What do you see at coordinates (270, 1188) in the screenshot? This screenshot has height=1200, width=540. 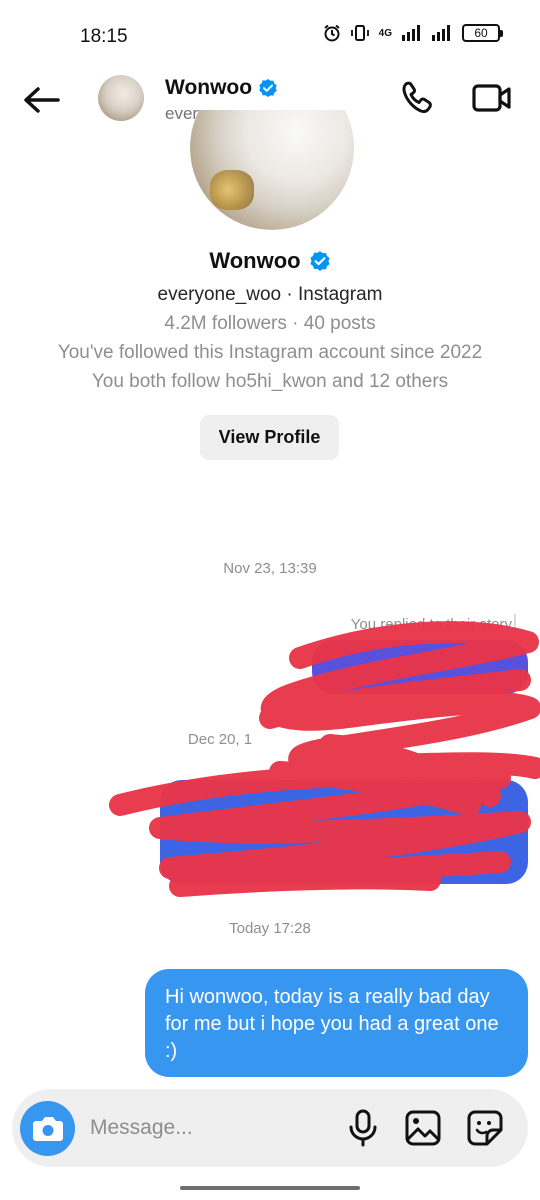 I see `home-indicator` at bounding box center [270, 1188].